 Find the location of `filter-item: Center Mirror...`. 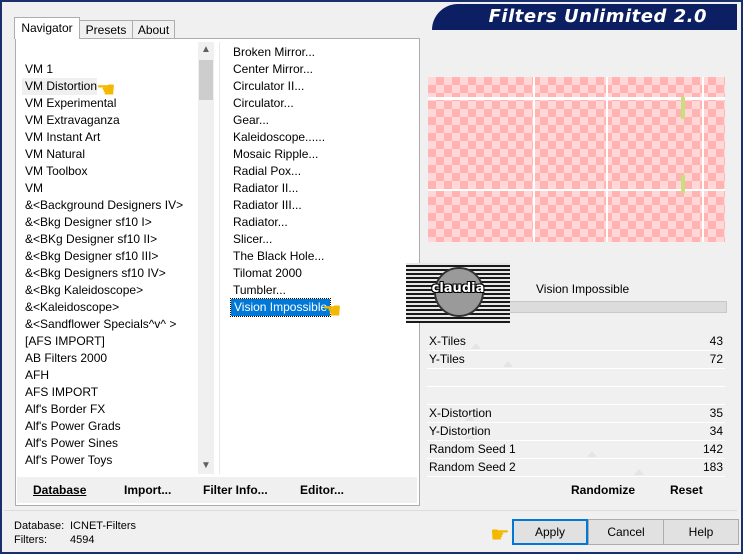

filter-item: Center Mirror... is located at coordinates (273, 69).